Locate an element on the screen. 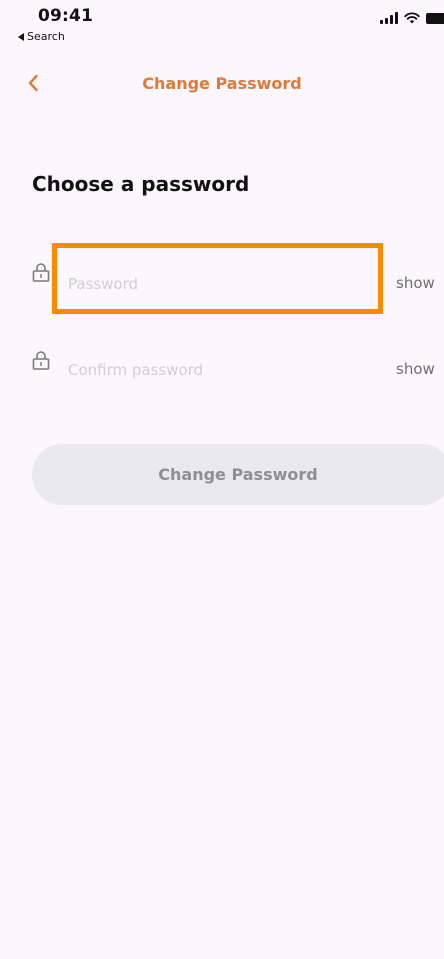 The height and width of the screenshot is (959, 444). status-icons is located at coordinates (412, 18).